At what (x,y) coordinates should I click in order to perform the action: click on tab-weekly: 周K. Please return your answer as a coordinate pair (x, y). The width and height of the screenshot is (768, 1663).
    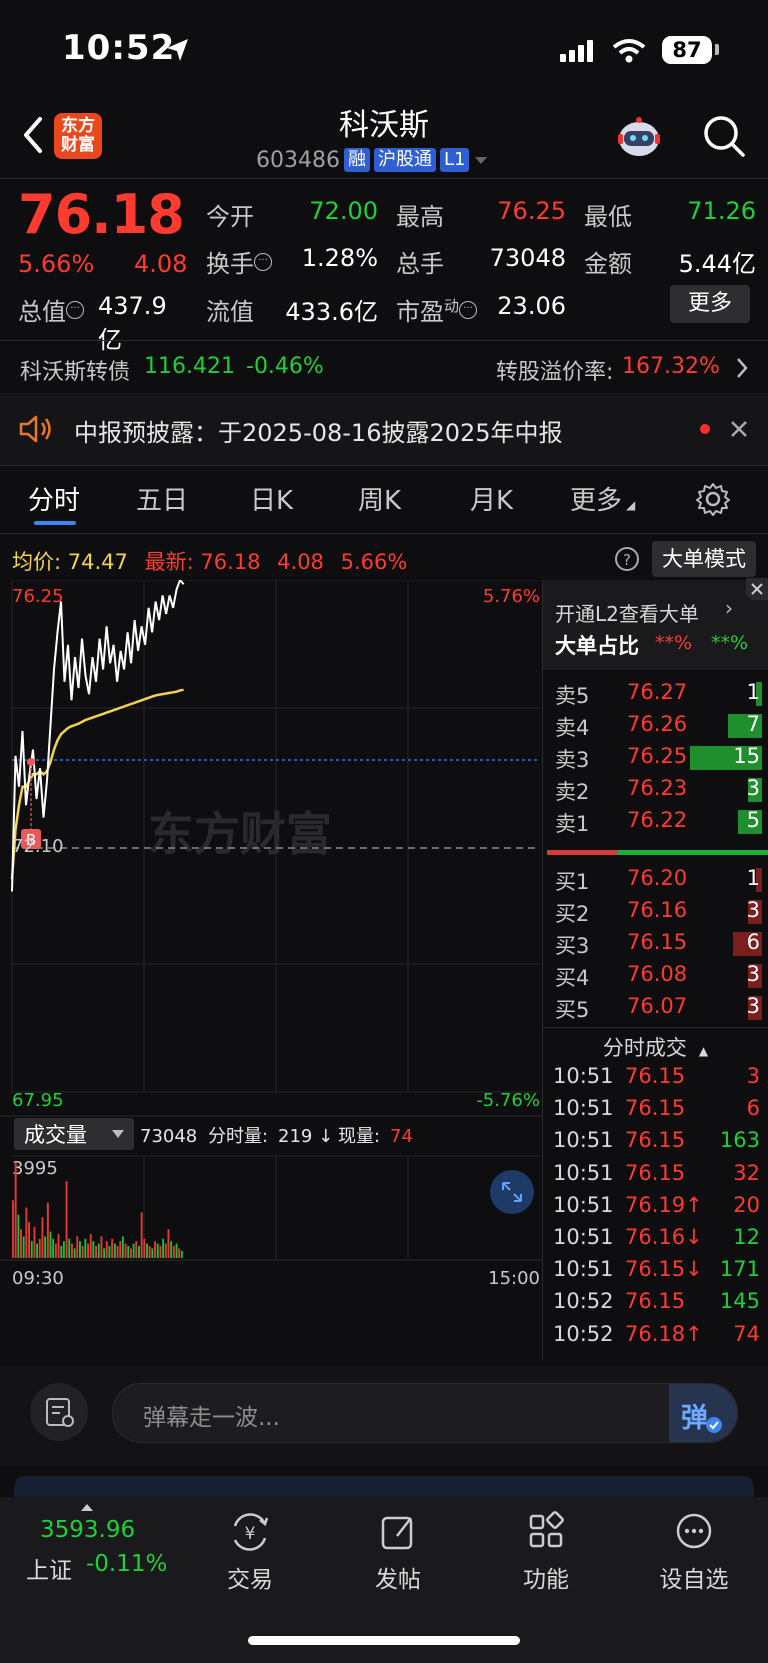
    Looking at the image, I should click on (379, 498).